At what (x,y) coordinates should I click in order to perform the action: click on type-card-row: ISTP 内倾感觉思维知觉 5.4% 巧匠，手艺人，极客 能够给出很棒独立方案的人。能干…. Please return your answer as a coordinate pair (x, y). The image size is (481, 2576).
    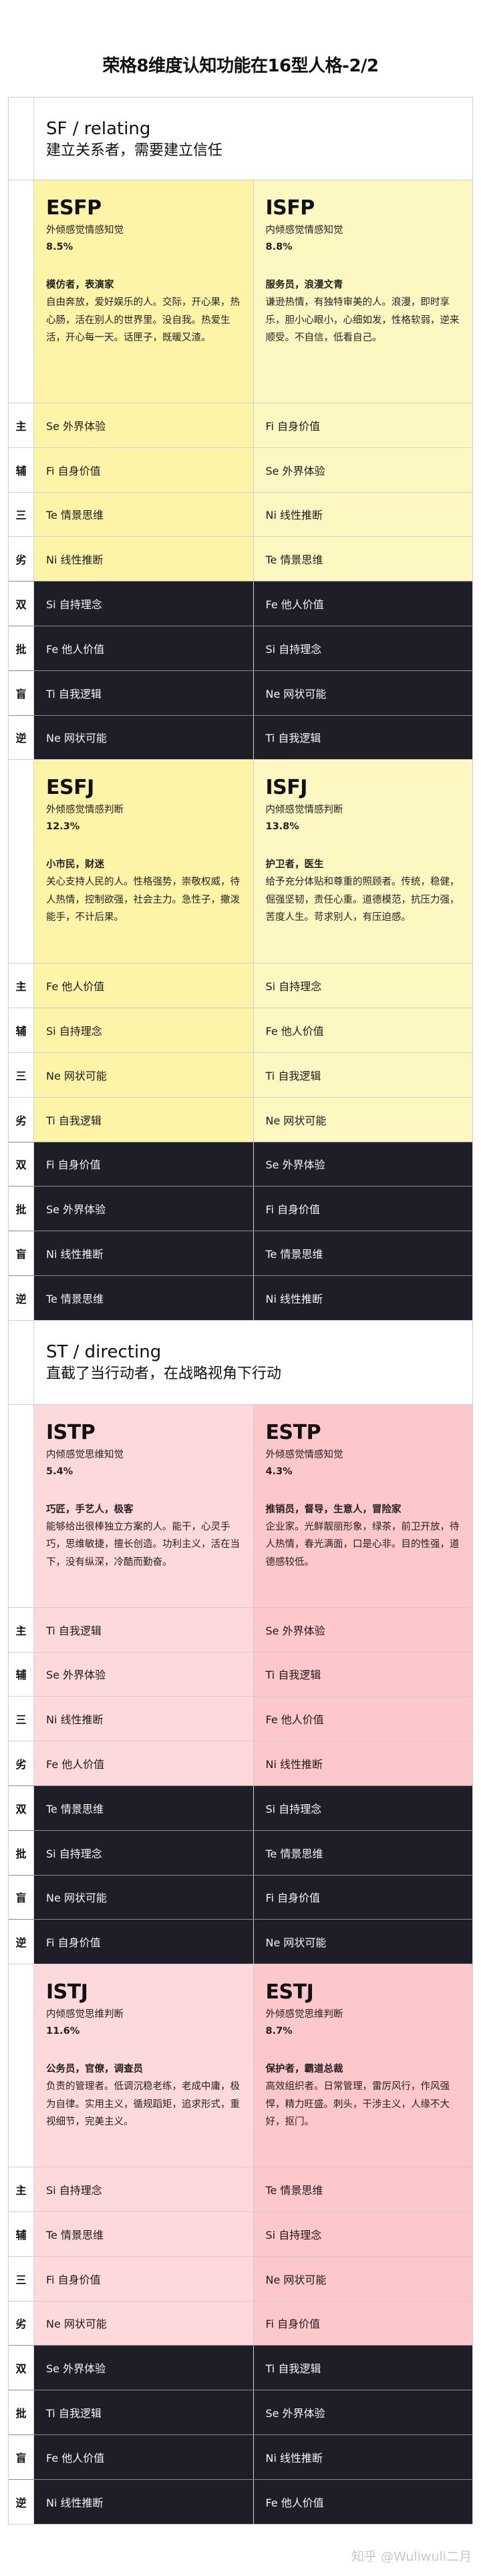
    Looking at the image, I should click on (240, 1505).